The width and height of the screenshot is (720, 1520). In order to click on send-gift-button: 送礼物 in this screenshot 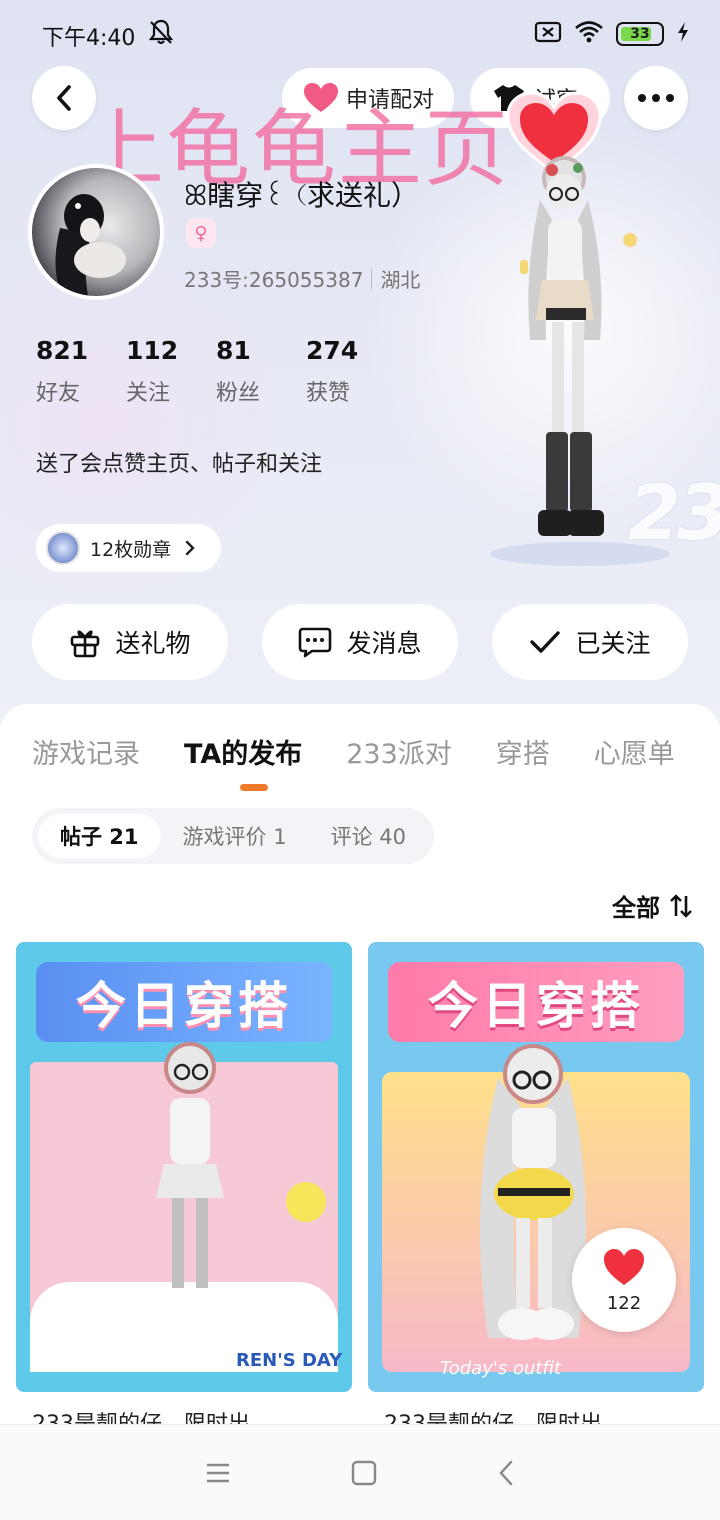, I will do `click(130, 642)`.